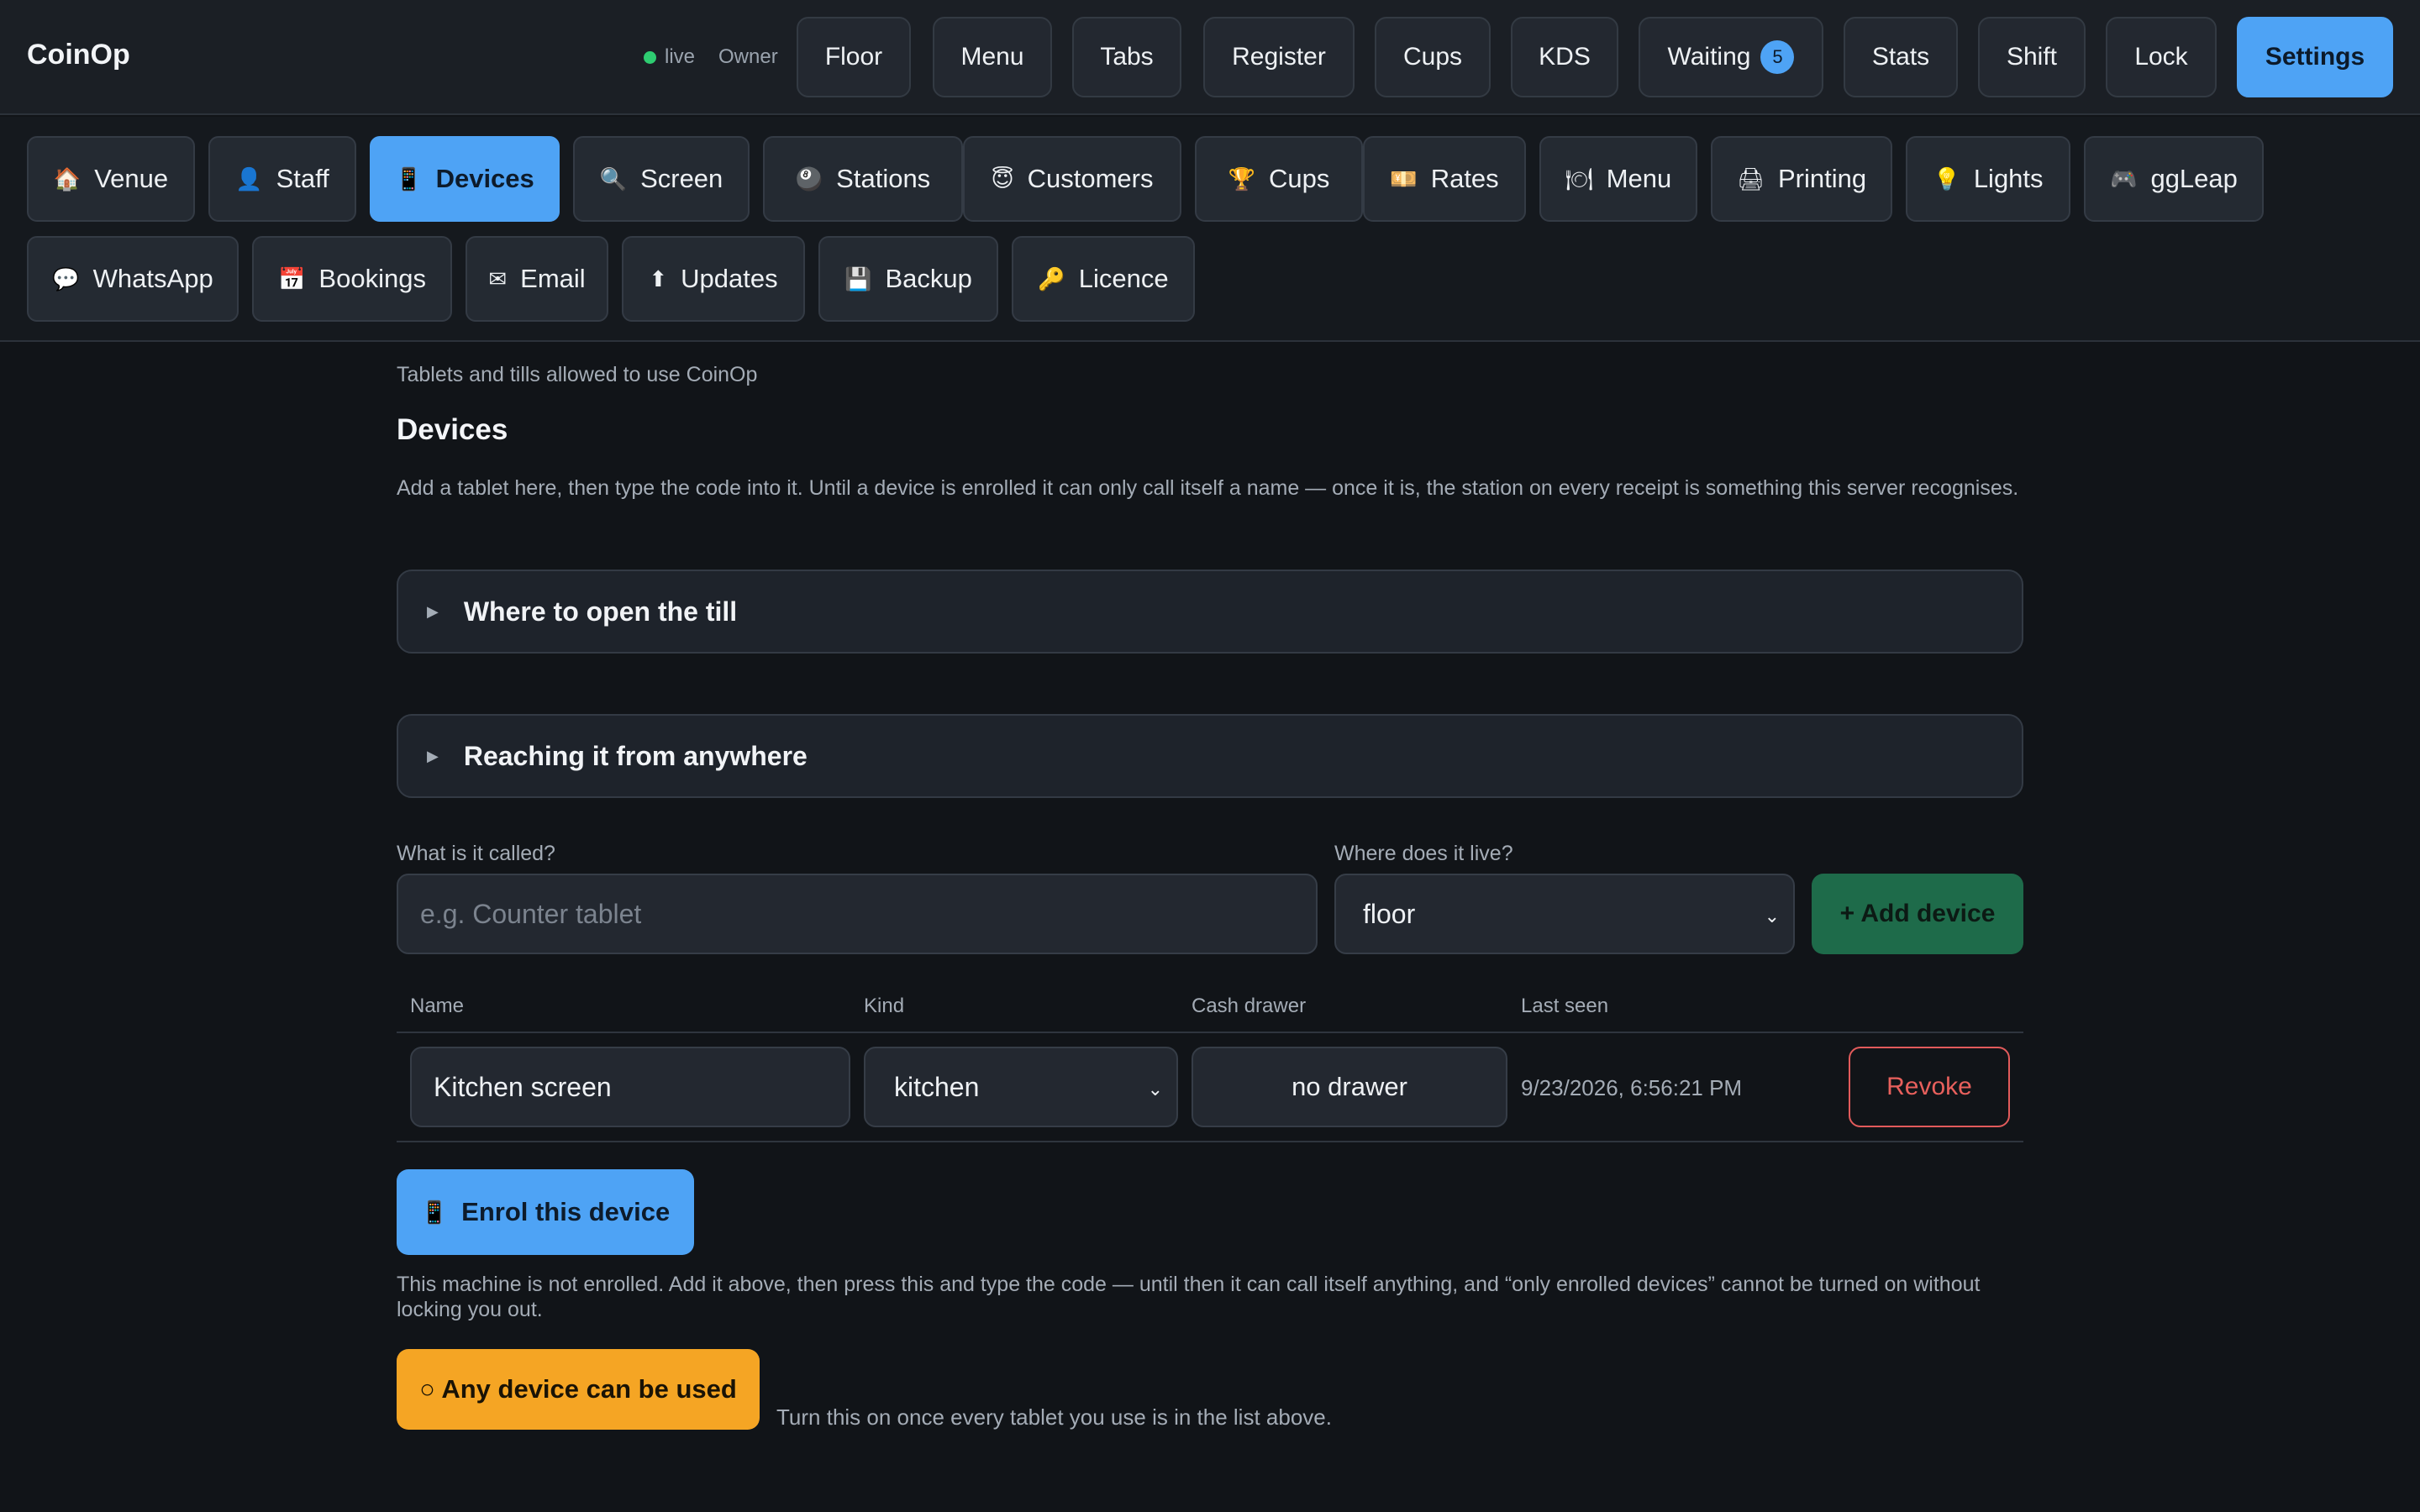 The height and width of the screenshot is (1512, 2420). What do you see at coordinates (1731, 57) in the screenshot?
I see `nav-waiting-button: Waiting 5` at bounding box center [1731, 57].